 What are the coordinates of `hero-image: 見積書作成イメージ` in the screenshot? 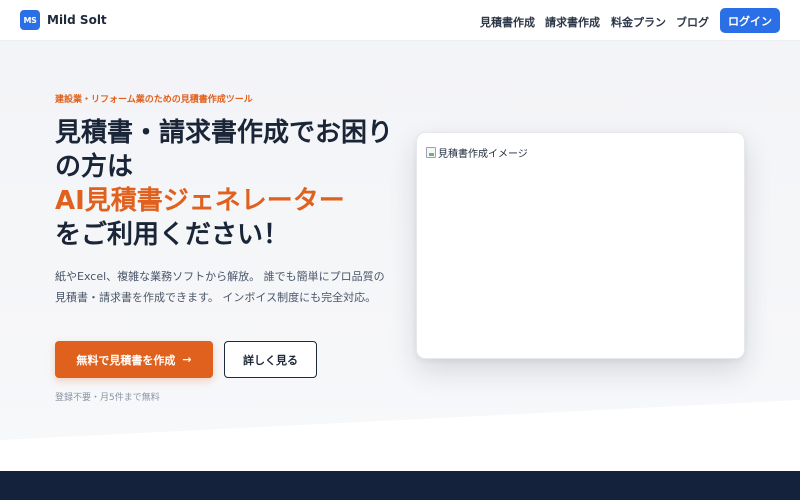 It's located at (477, 152).